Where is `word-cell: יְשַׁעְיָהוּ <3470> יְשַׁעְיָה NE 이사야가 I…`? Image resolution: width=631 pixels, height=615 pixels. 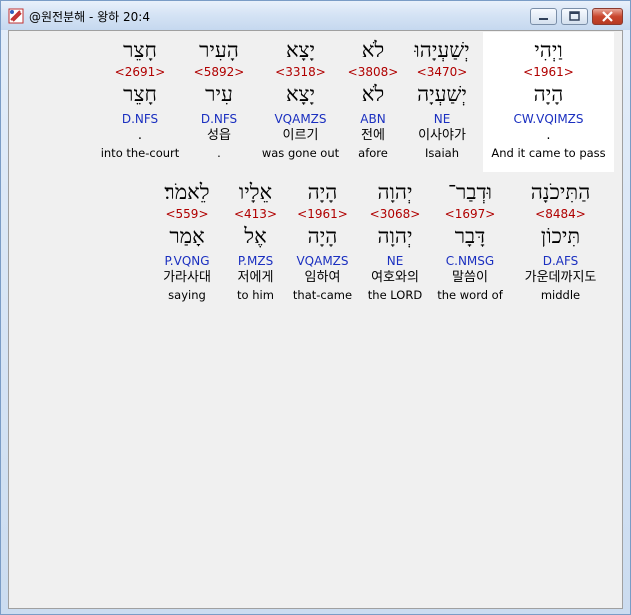
word-cell: יְשַׁעְיָהוּ <3470> יְשַׁעְיָה NE 이사야가 I… is located at coordinates (442, 103).